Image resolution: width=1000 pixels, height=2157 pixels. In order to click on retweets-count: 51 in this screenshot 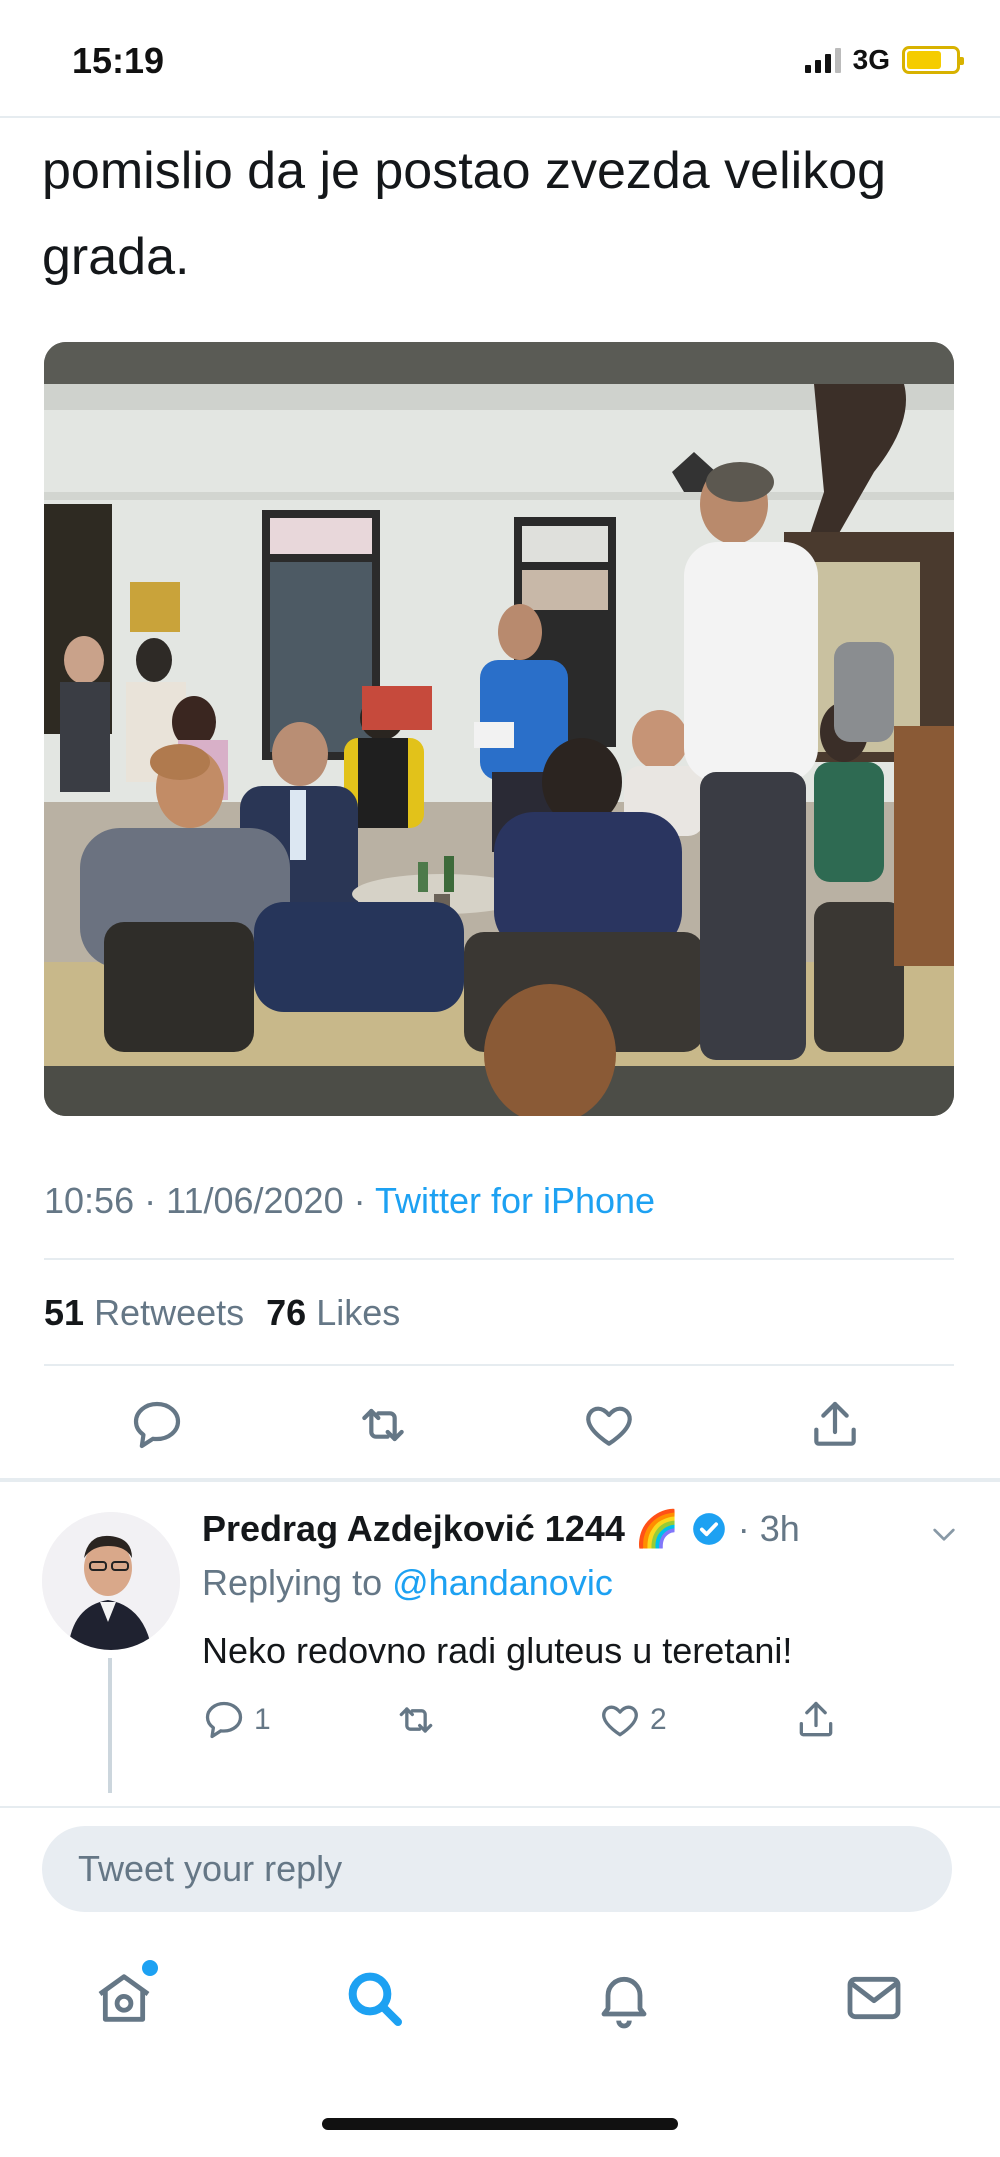, I will do `click(64, 1312)`.